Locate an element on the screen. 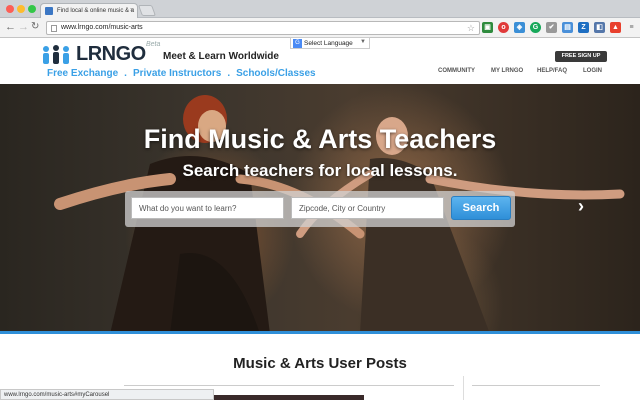 The height and width of the screenshot is (400, 640). extension-icon: ▤ is located at coordinates (567, 27).